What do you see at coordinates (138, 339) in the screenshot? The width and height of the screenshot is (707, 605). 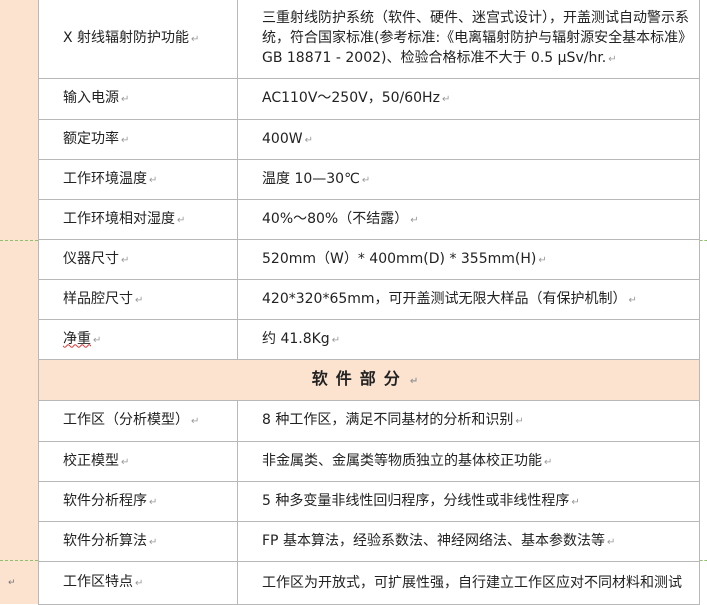 I see `row-label: 净重 ↵` at bounding box center [138, 339].